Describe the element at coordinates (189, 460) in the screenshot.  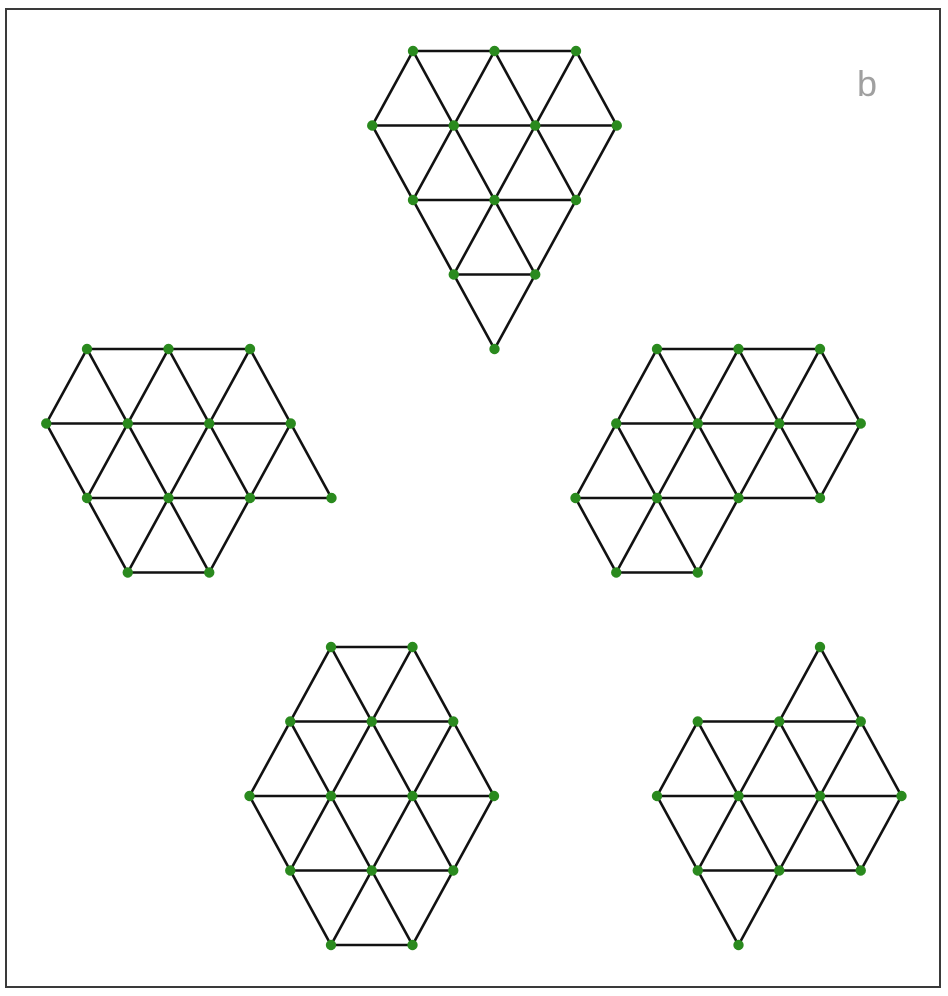
I see `graph-middle-left` at that location.